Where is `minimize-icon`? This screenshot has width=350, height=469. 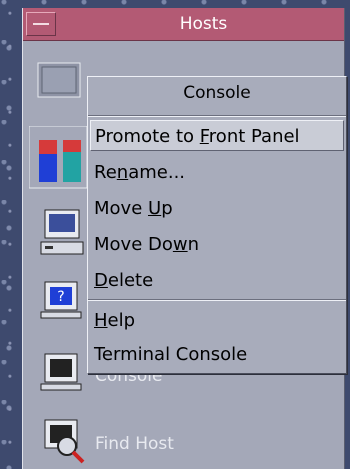
minimize-icon is located at coordinates (41, 24).